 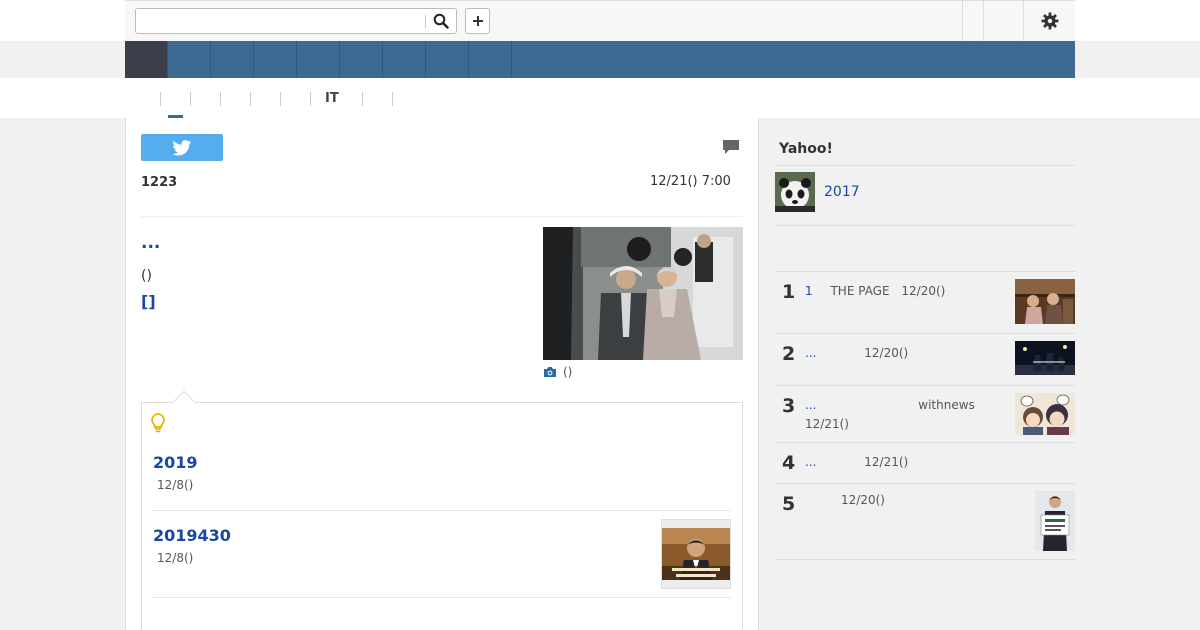 What do you see at coordinates (809, 291) in the screenshot?
I see `rank-link: 1` at bounding box center [809, 291].